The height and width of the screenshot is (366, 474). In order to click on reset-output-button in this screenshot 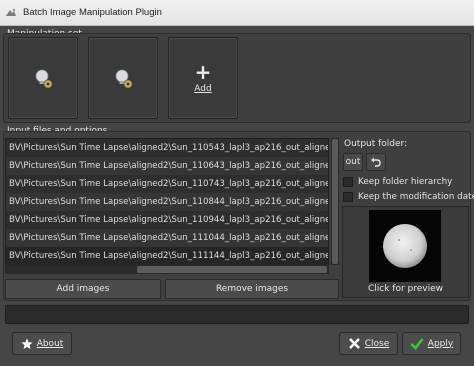, I will do `click(376, 162)`.